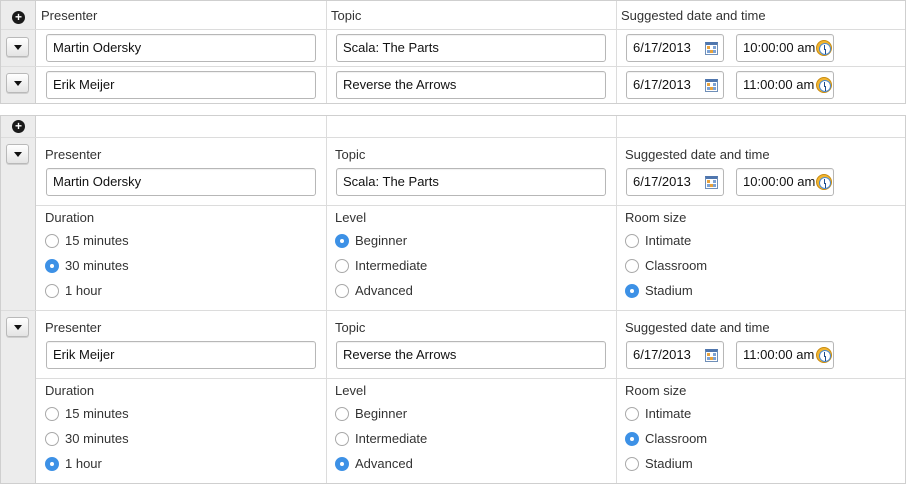 Image resolution: width=906 pixels, height=484 pixels. What do you see at coordinates (346, 15) in the screenshot?
I see `column-header-topic: Topic` at bounding box center [346, 15].